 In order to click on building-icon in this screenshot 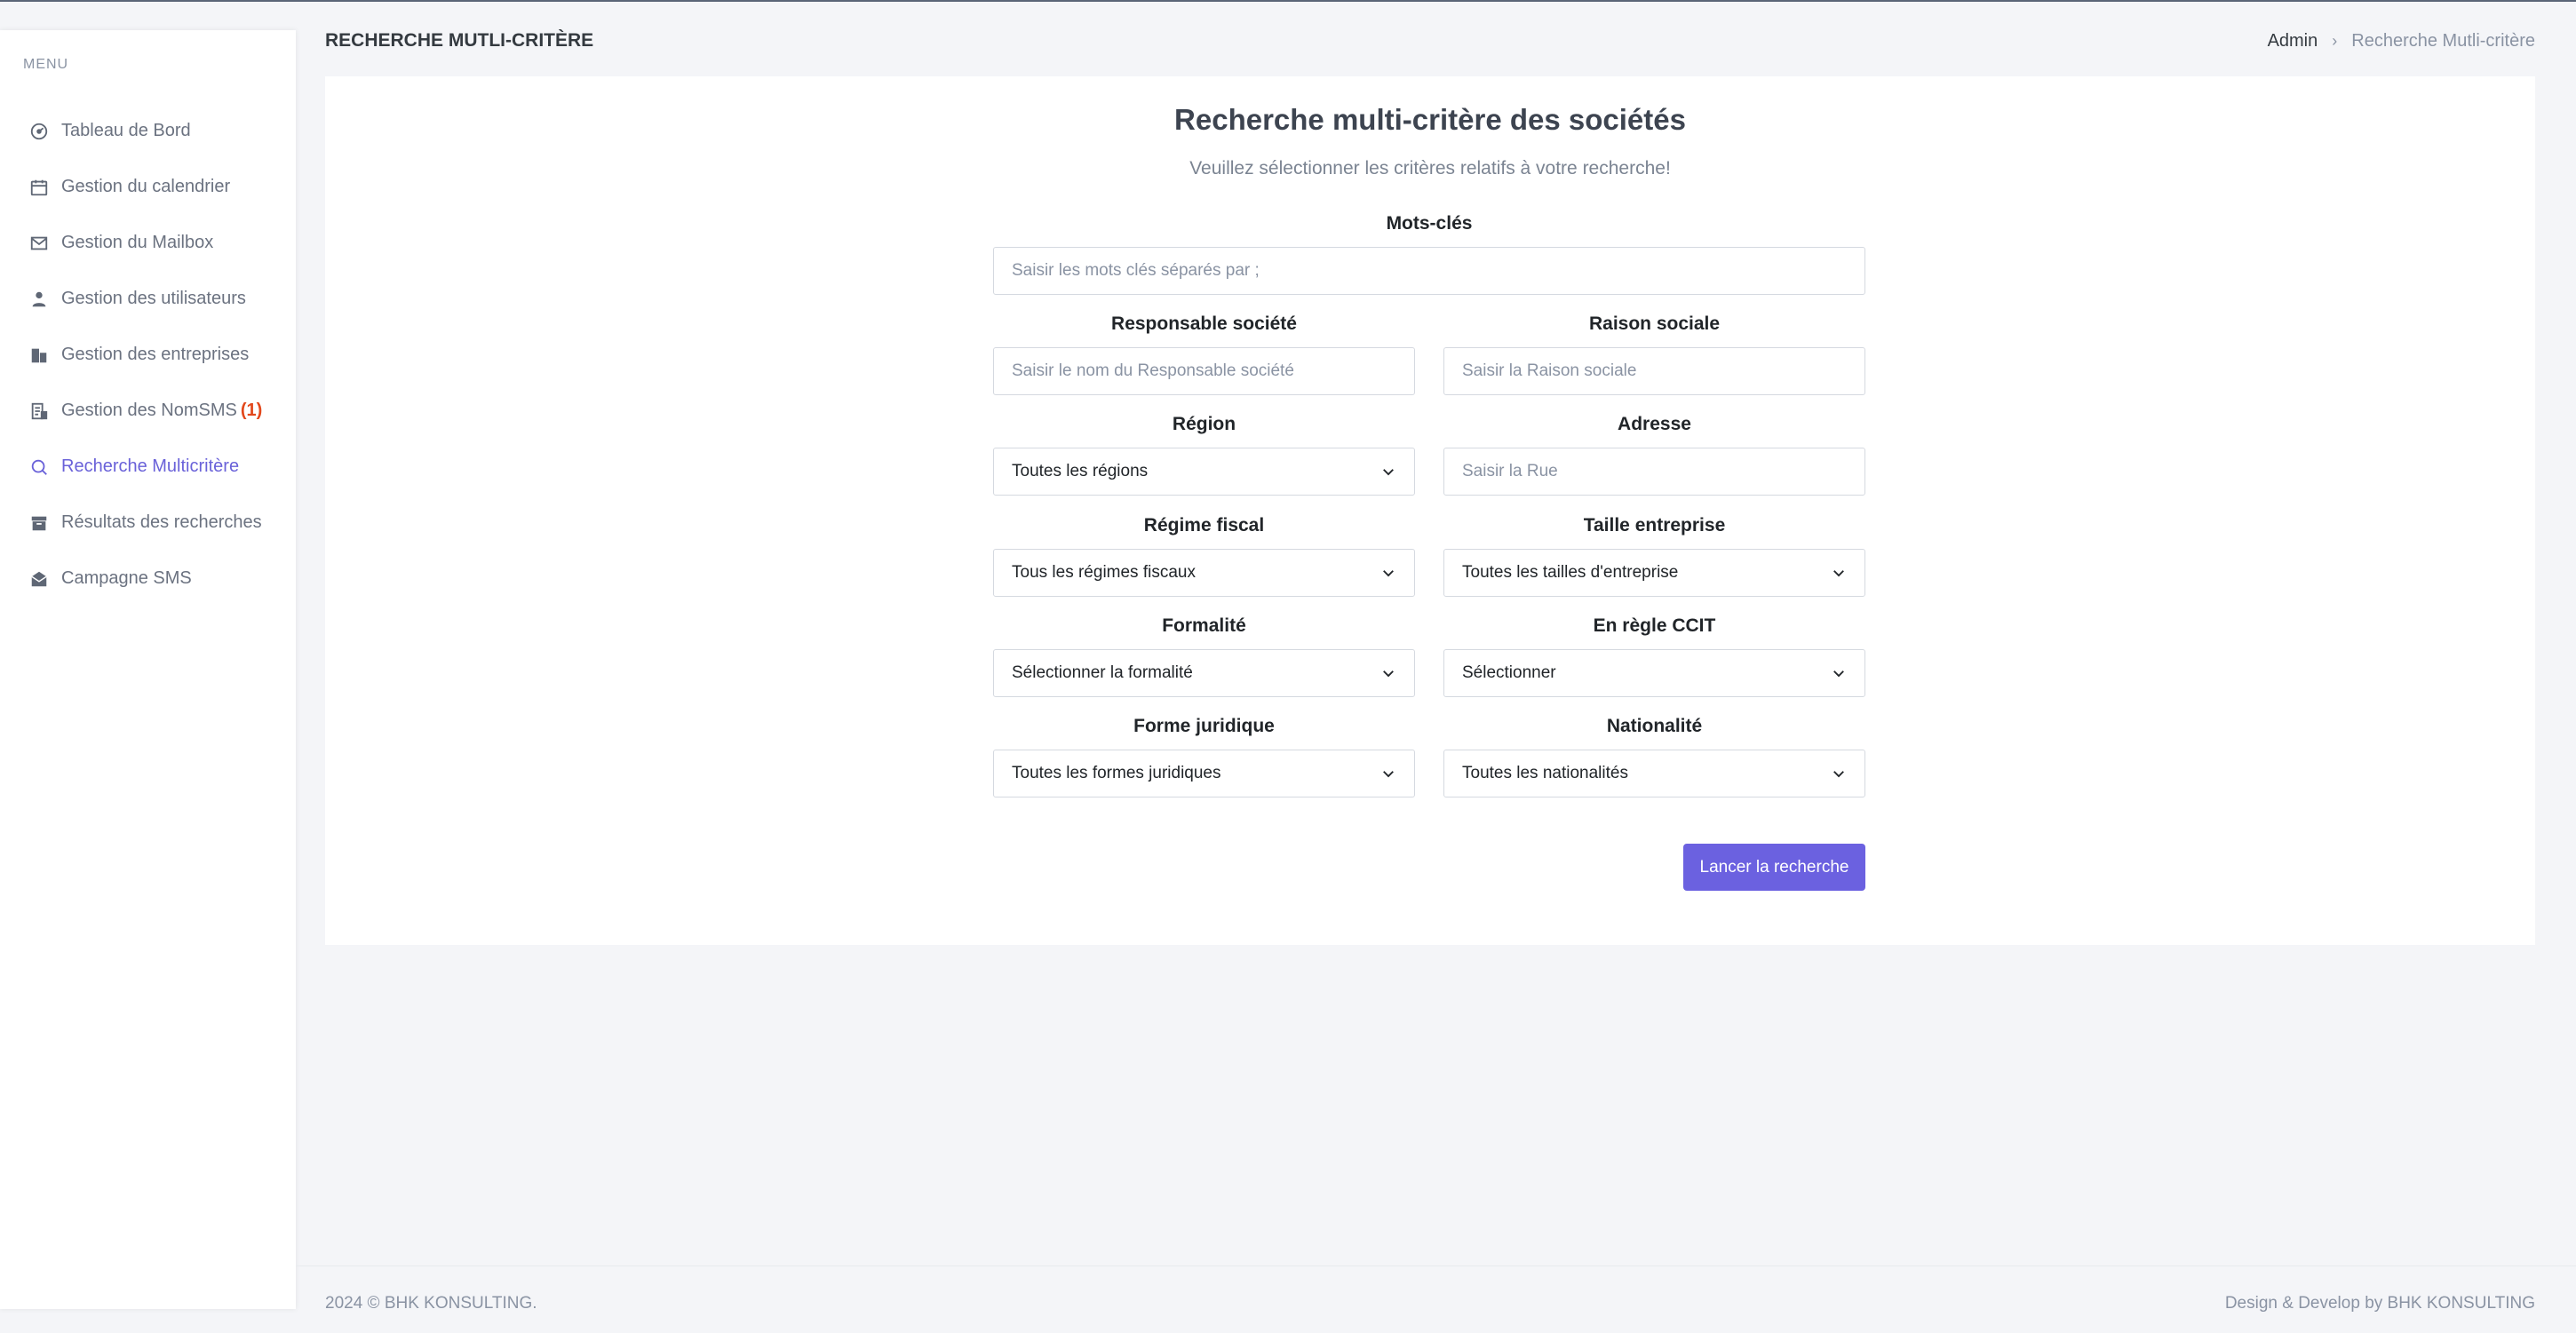, I will do `click(39, 355)`.